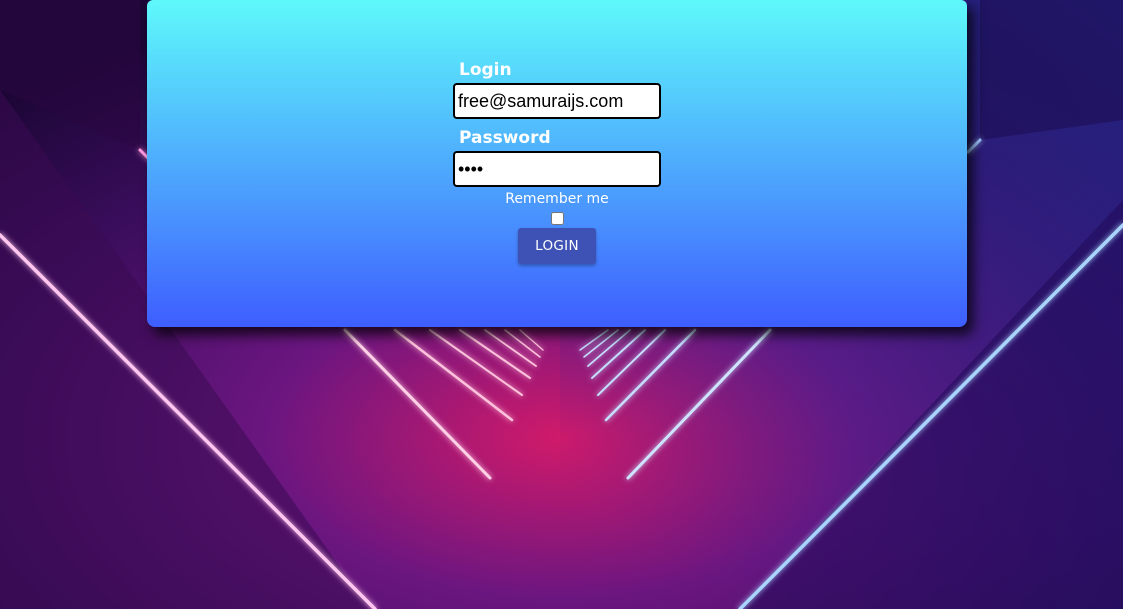 The height and width of the screenshot is (609, 1123). I want to click on login-email-input, so click(557, 101).